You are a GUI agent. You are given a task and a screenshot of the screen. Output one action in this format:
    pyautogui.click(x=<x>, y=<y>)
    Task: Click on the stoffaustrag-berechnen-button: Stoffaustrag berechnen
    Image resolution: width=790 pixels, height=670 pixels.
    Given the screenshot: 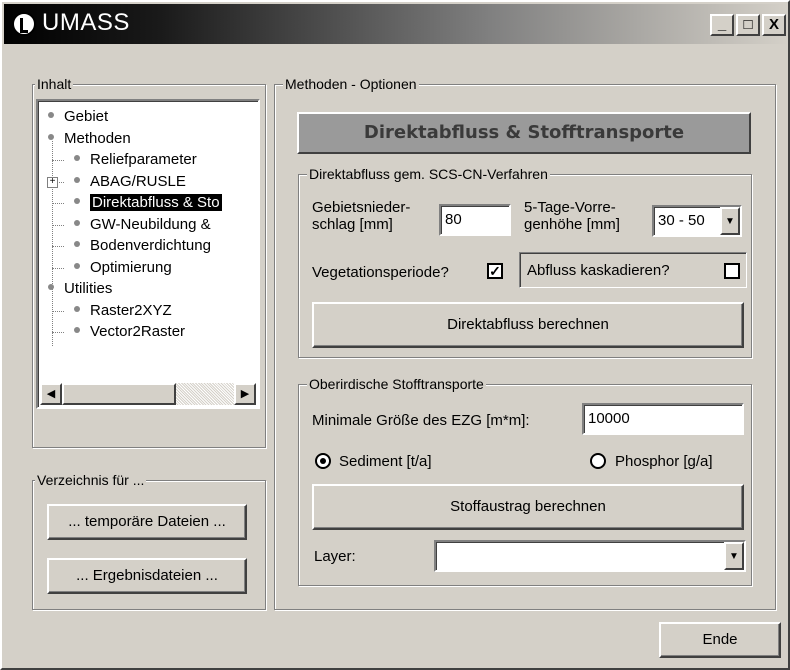 What is the action you would take?
    pyautogui.click(x=528, y=507)
    